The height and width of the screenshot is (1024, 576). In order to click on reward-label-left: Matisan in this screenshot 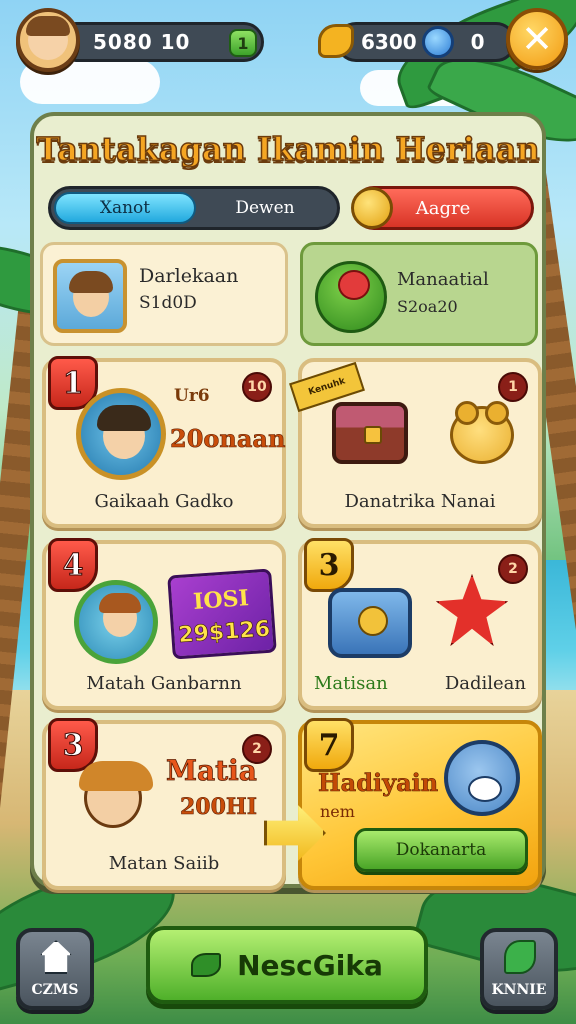, I will do `click(351, 683)`.